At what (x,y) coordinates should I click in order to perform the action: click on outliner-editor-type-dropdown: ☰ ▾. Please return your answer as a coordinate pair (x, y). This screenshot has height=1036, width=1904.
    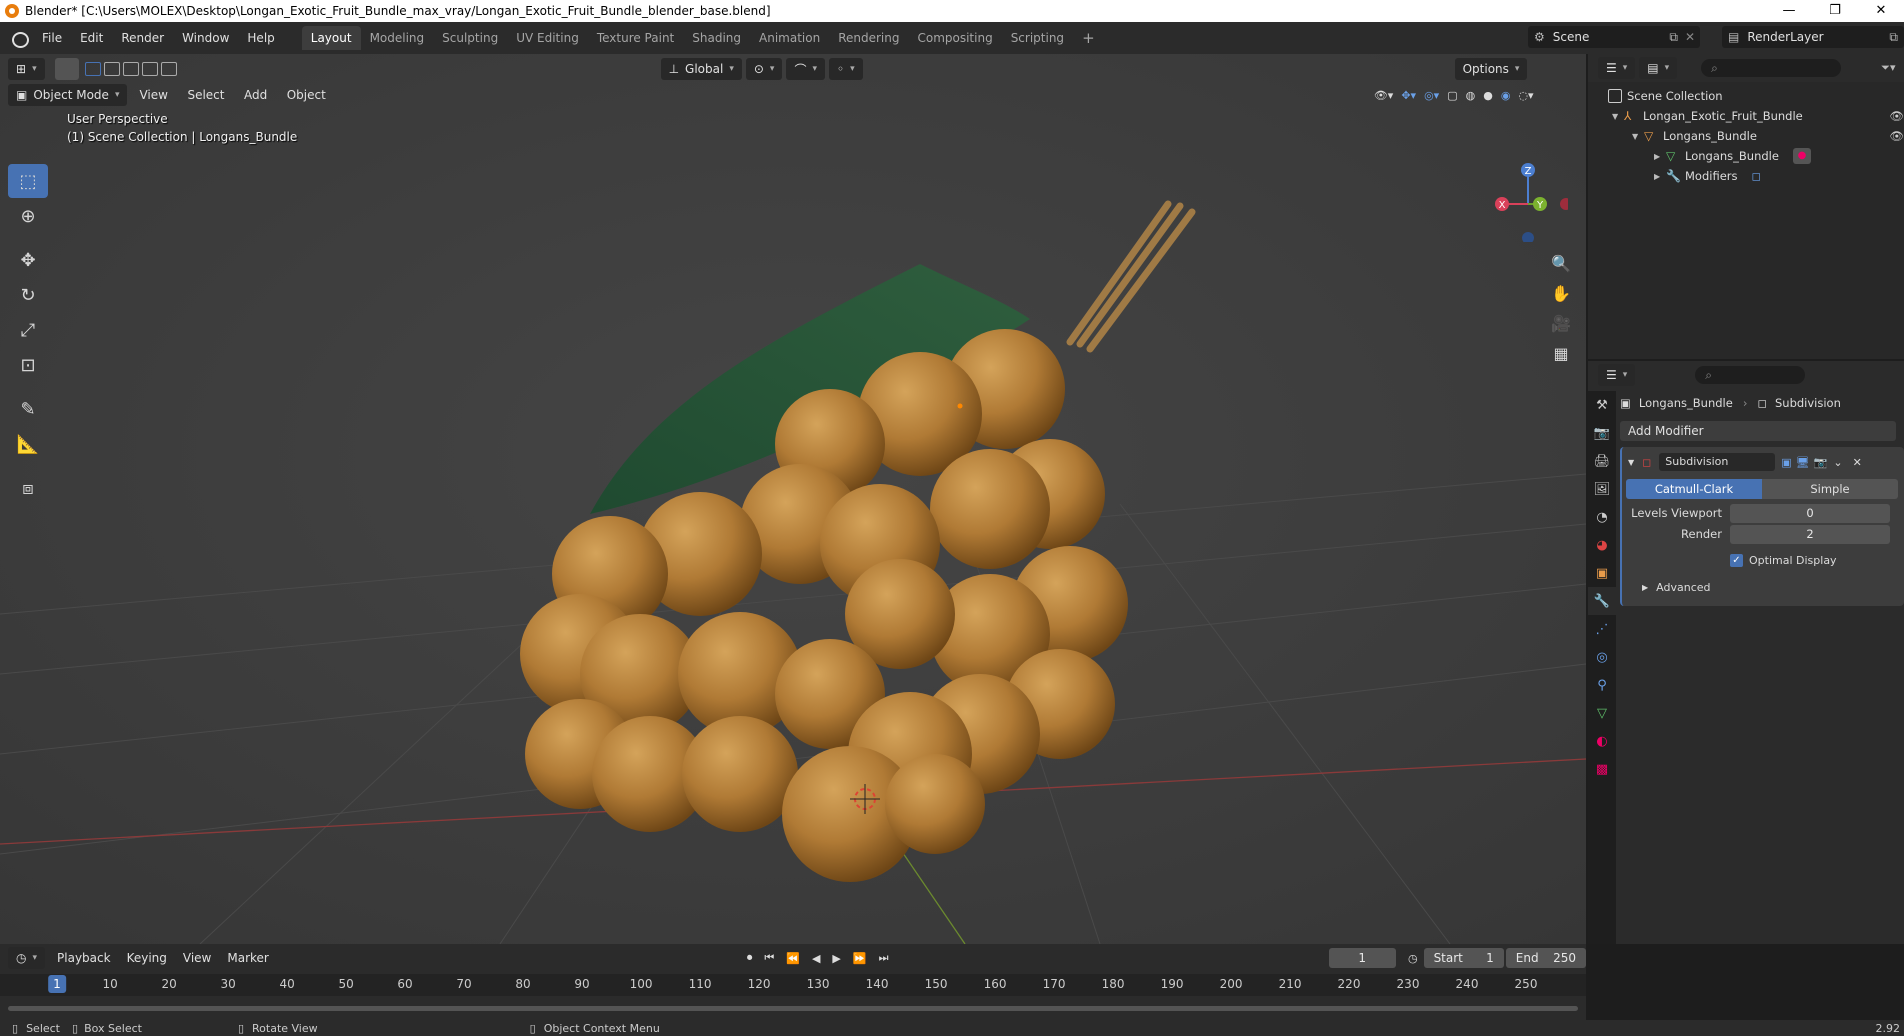
    Looking at the image, I should click on (1617, 68).